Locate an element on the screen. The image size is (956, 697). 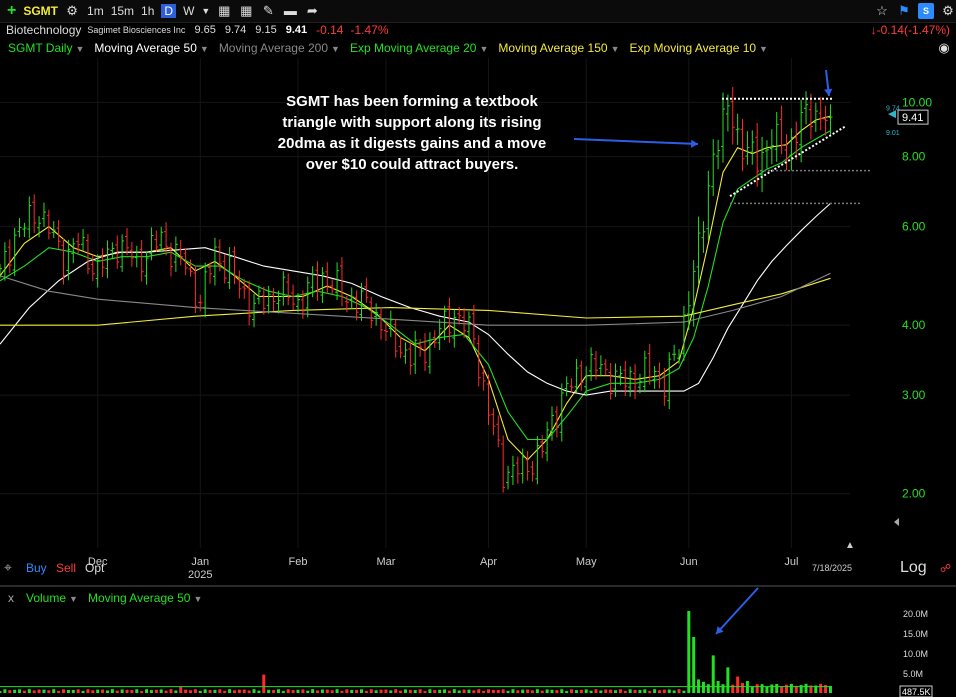
volume-ma-study: Moving Average 50 ▼ is located at coordinates (145, 598).